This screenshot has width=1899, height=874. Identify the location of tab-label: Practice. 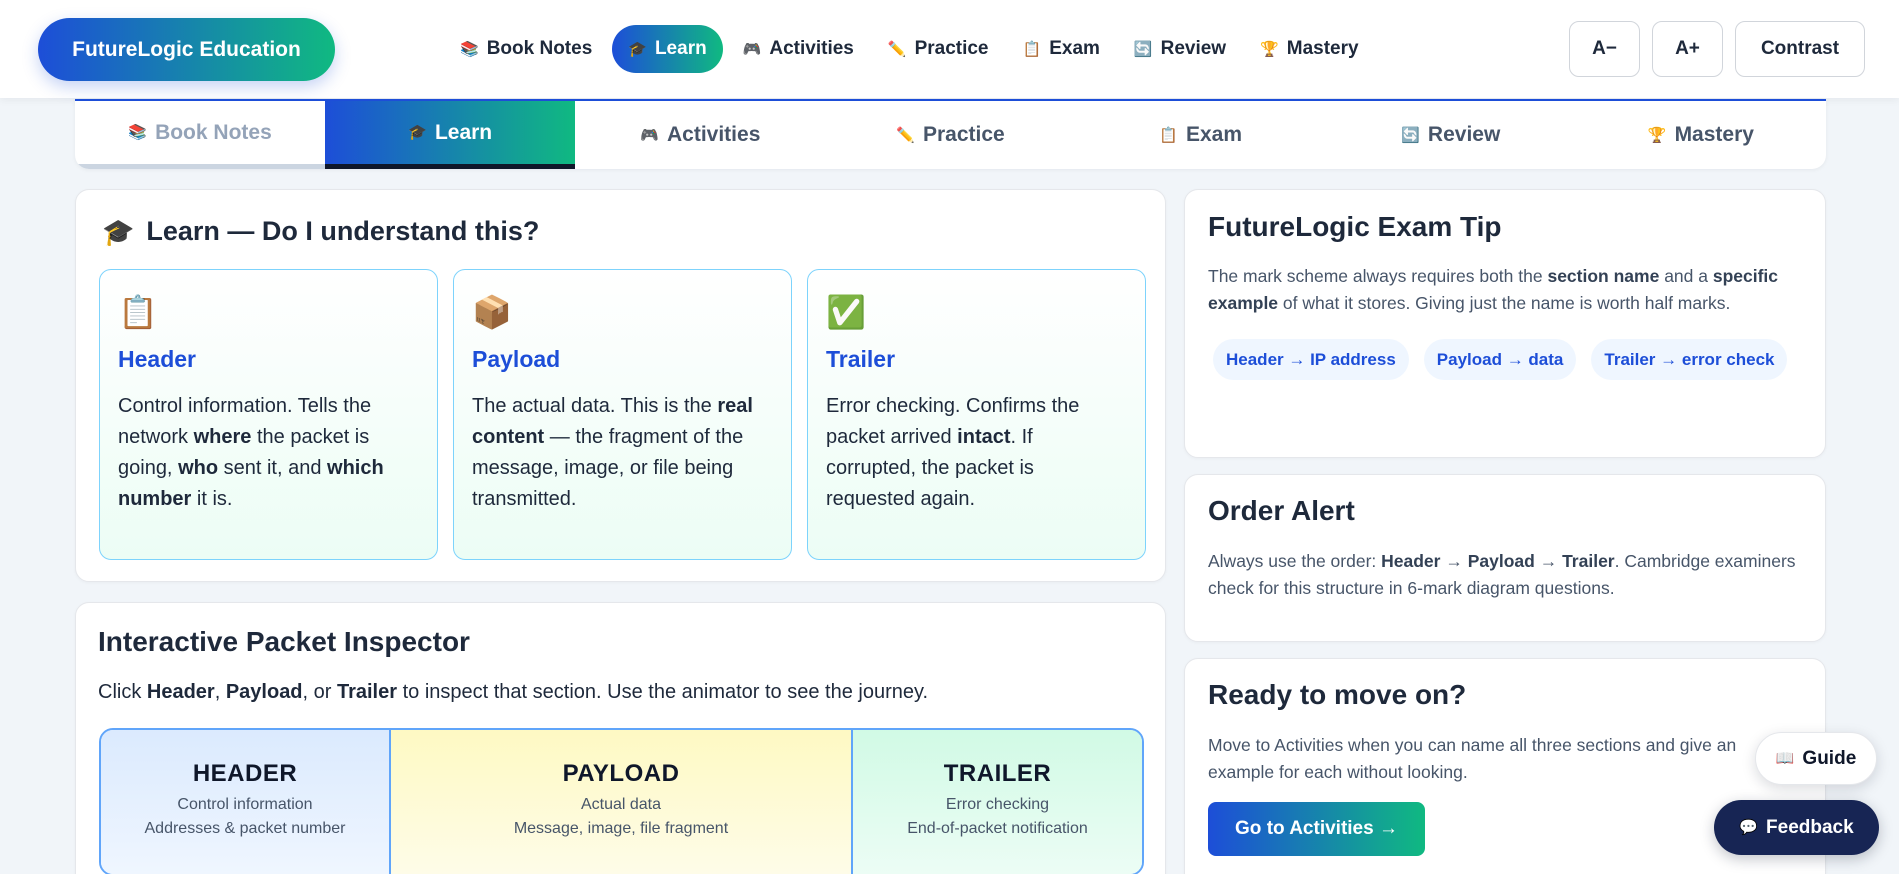
(963, 134).